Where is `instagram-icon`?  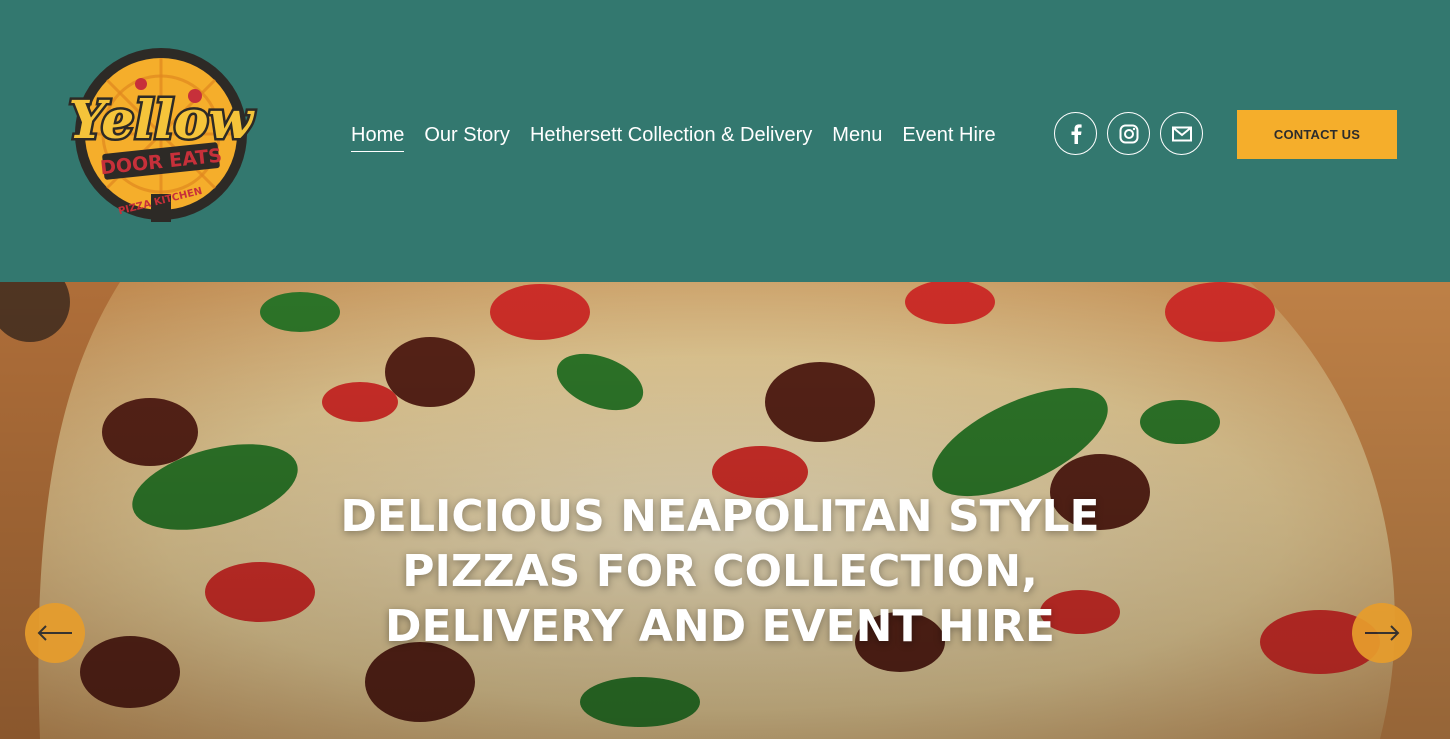 instagram-icon is located at coordinates (1128, 133).